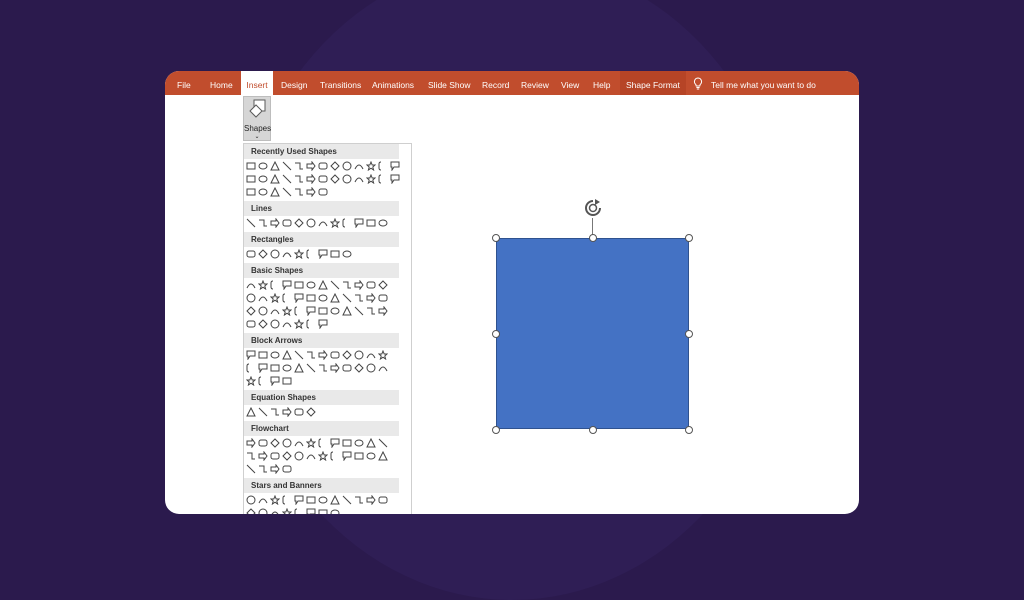 This screenshot has width=1024, height=600. What do you see at coordinates (340, 83) in the screenshot?
I see `tab-transitions: Transitions` at bounding box center [340, 83].